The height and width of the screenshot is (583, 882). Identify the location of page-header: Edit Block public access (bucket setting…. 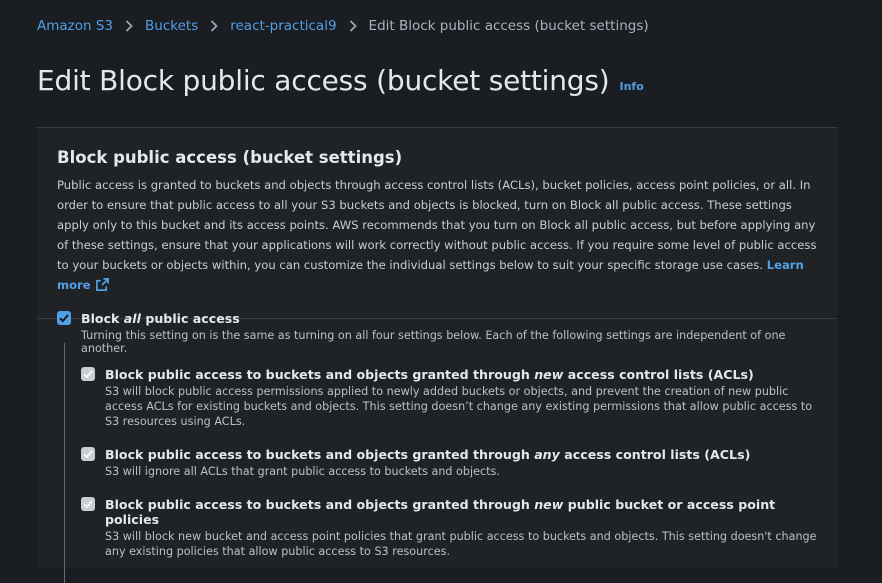
(340, 80).